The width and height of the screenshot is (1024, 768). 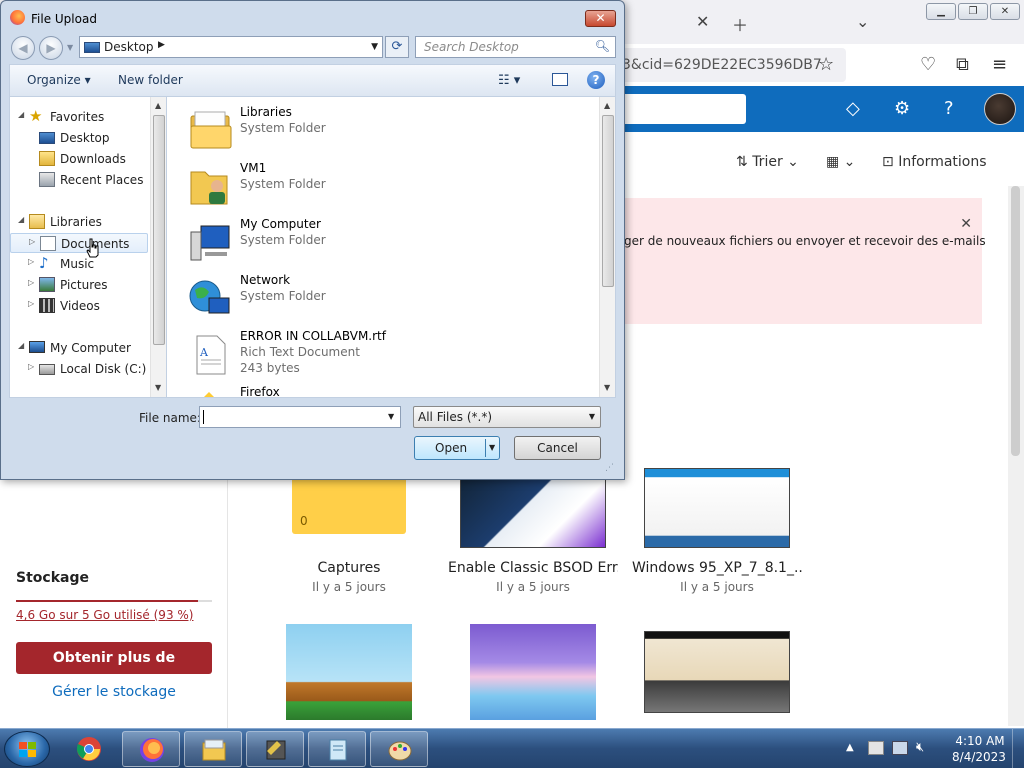 What do you see at coordinates (203, 417) in the screenshot?
I see `text-caret` at bounding box center [203, 417].